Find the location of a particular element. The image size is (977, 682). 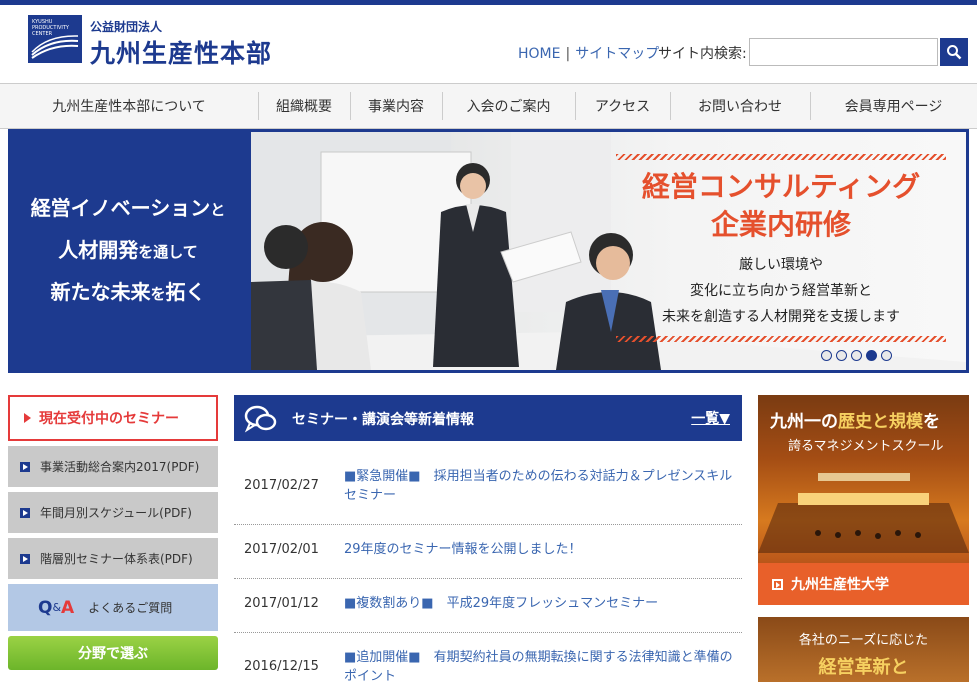

hero-text-line3: 未来を創造する人材開発を支援します is located at coordinates (781, 317).